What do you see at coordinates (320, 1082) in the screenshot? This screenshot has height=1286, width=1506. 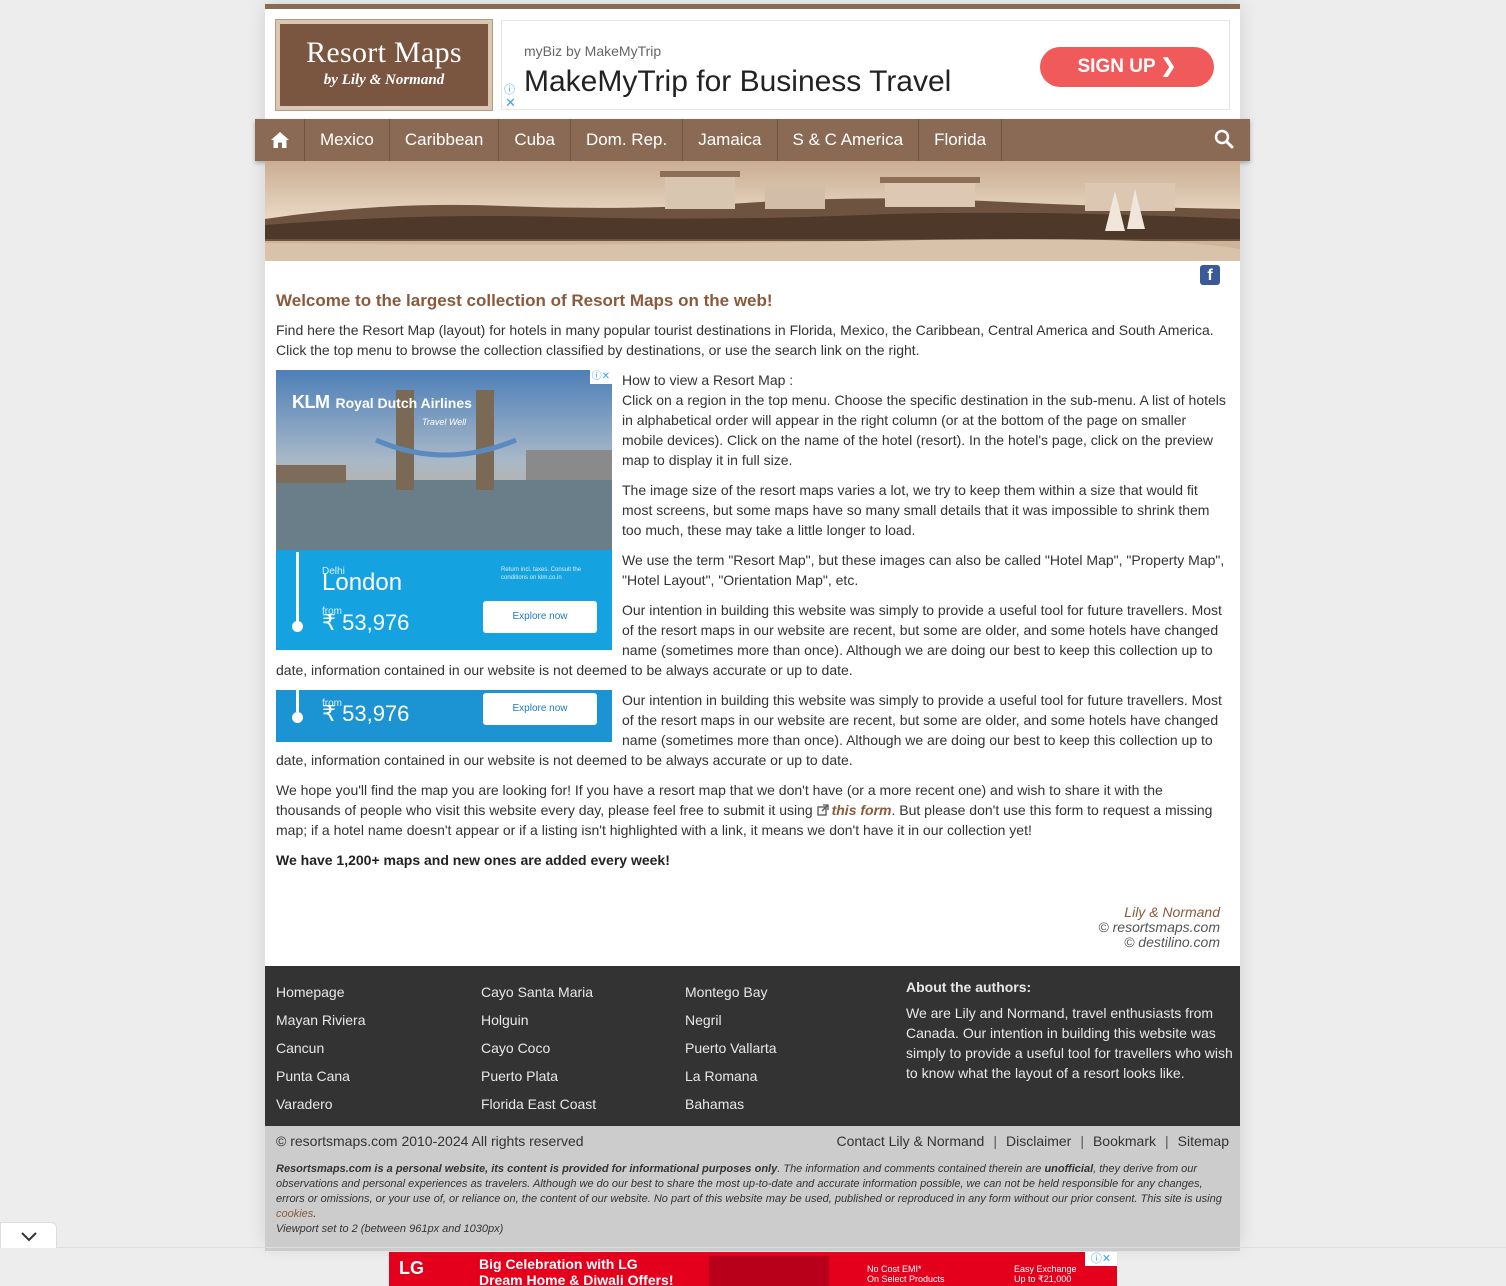 I see `footer-link: Punta Cana` at bounding box center [320, 1082].